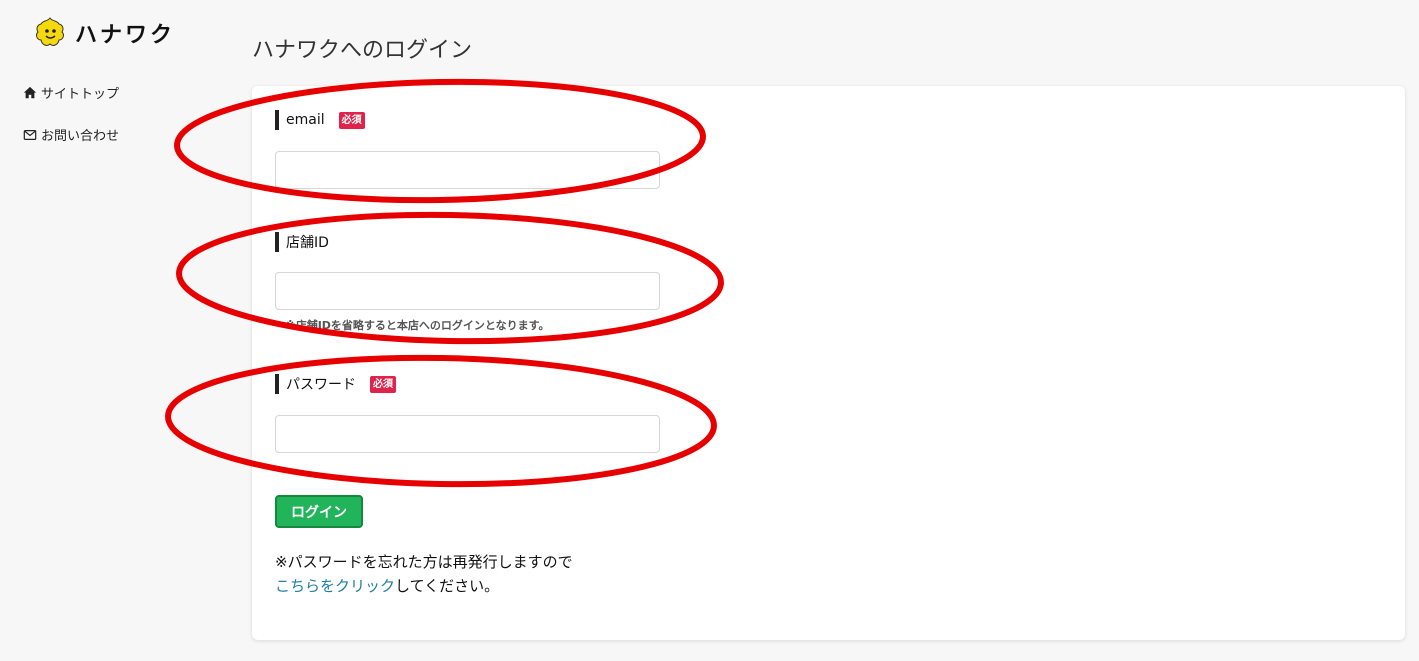 The height and width of the screenshot is (661, 1419). Describe the element at coordinates (30, 92) in the screenshot. I see `home-icon` at that location.